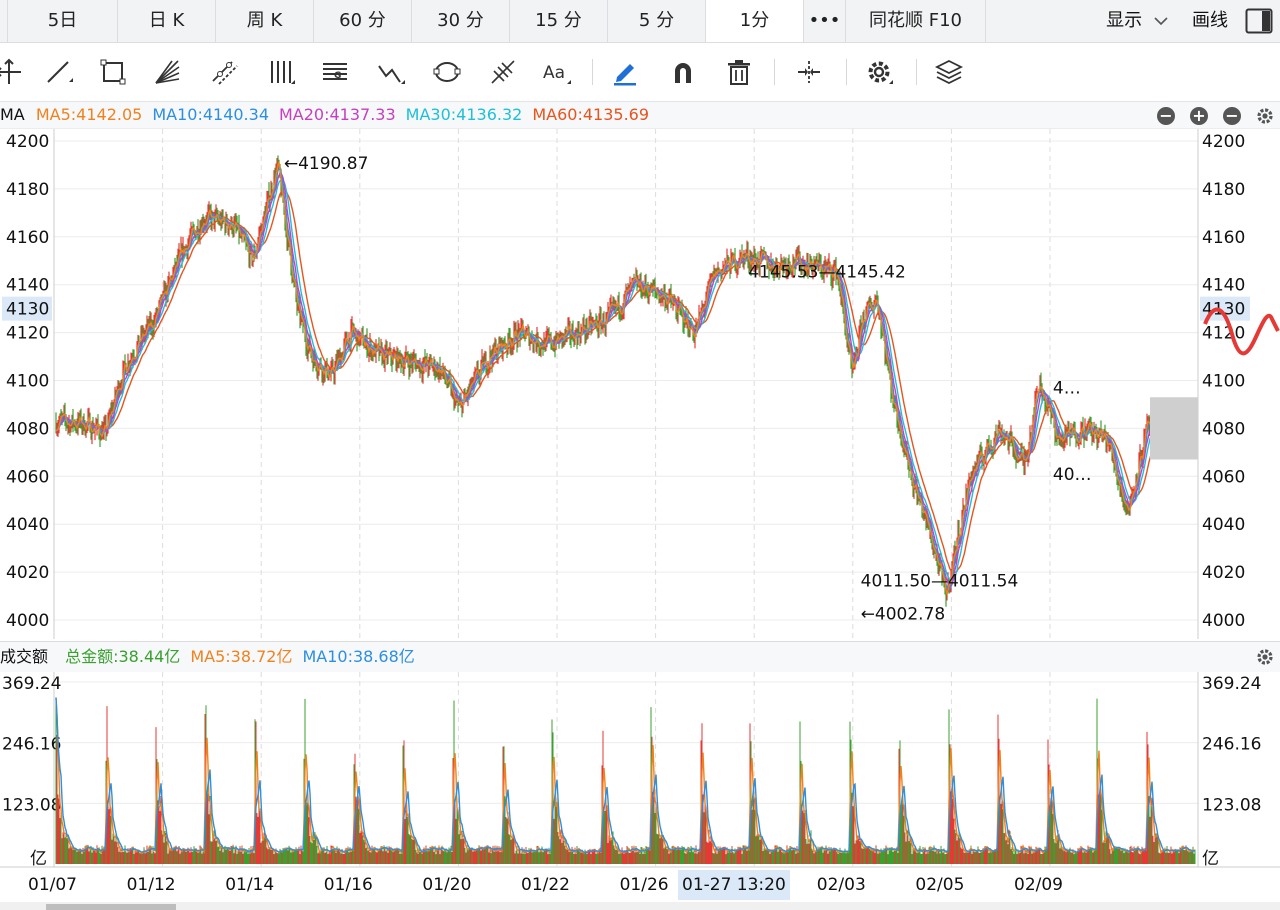 This screenshot has width=1280, height=910. I want to click on period-tabs: 5日日 K周 K 60 分 30 分 15 分5 分 1分 ••• 同花顺 F10, so click(497, 21).